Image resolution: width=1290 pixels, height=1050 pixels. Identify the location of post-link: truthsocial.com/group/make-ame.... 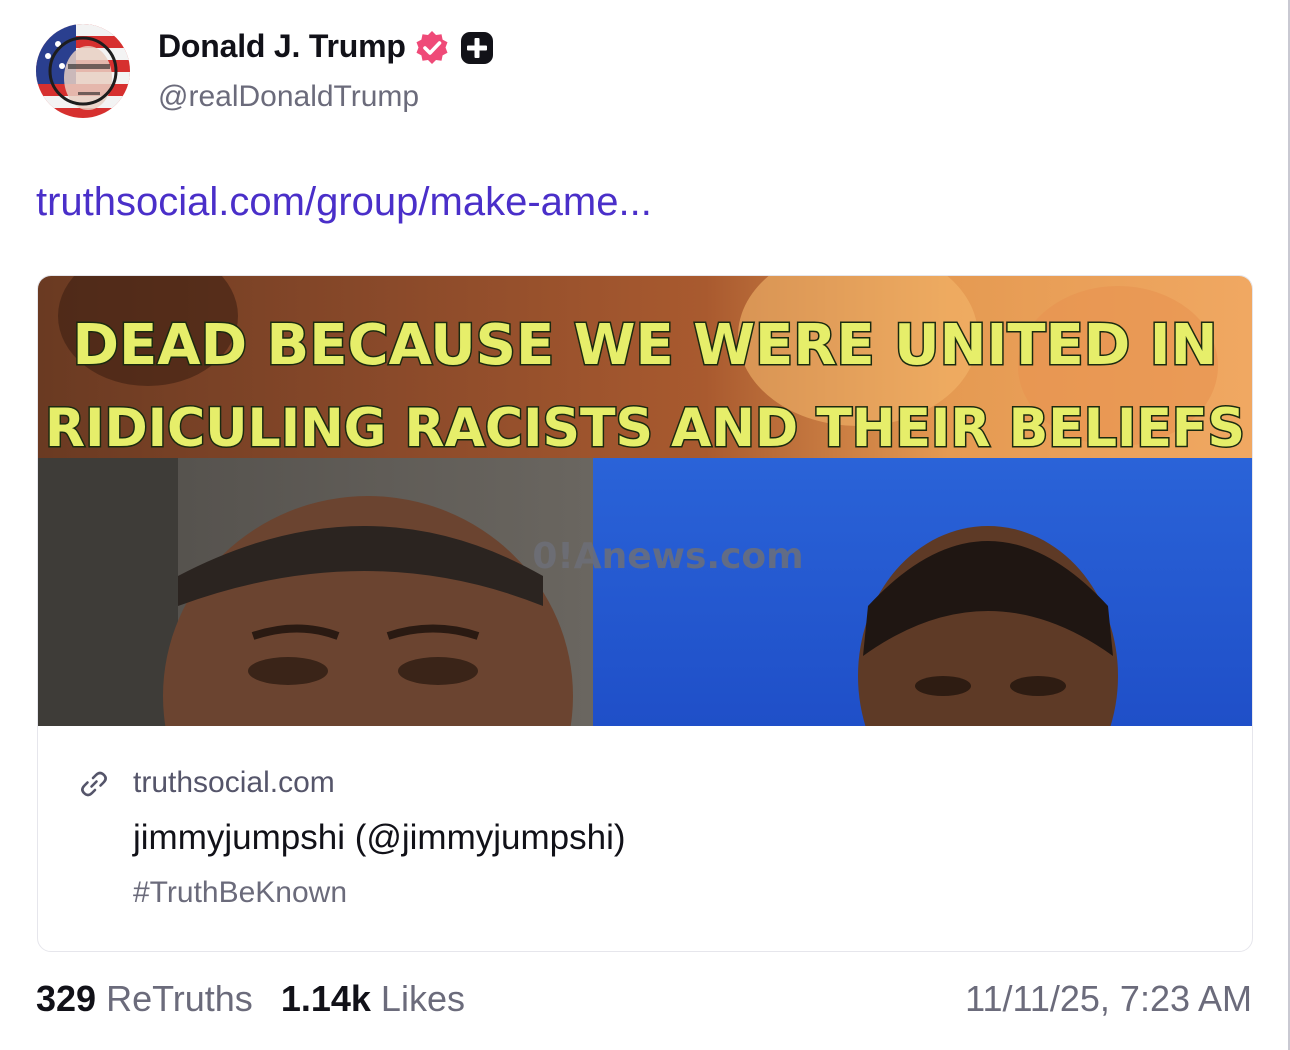
(344, 202).